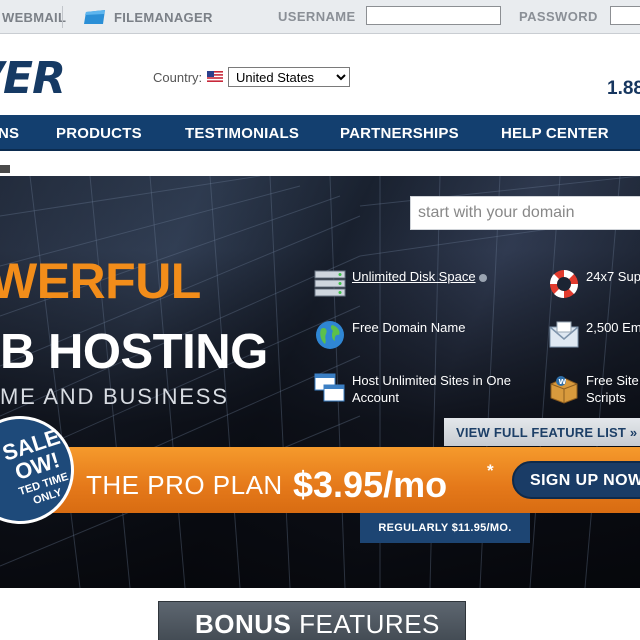 The height and width of the screenshot is (640, 640). Describe the element at coordinates (564, 334) in the screenshot. I see `envelope-icon` at that location.